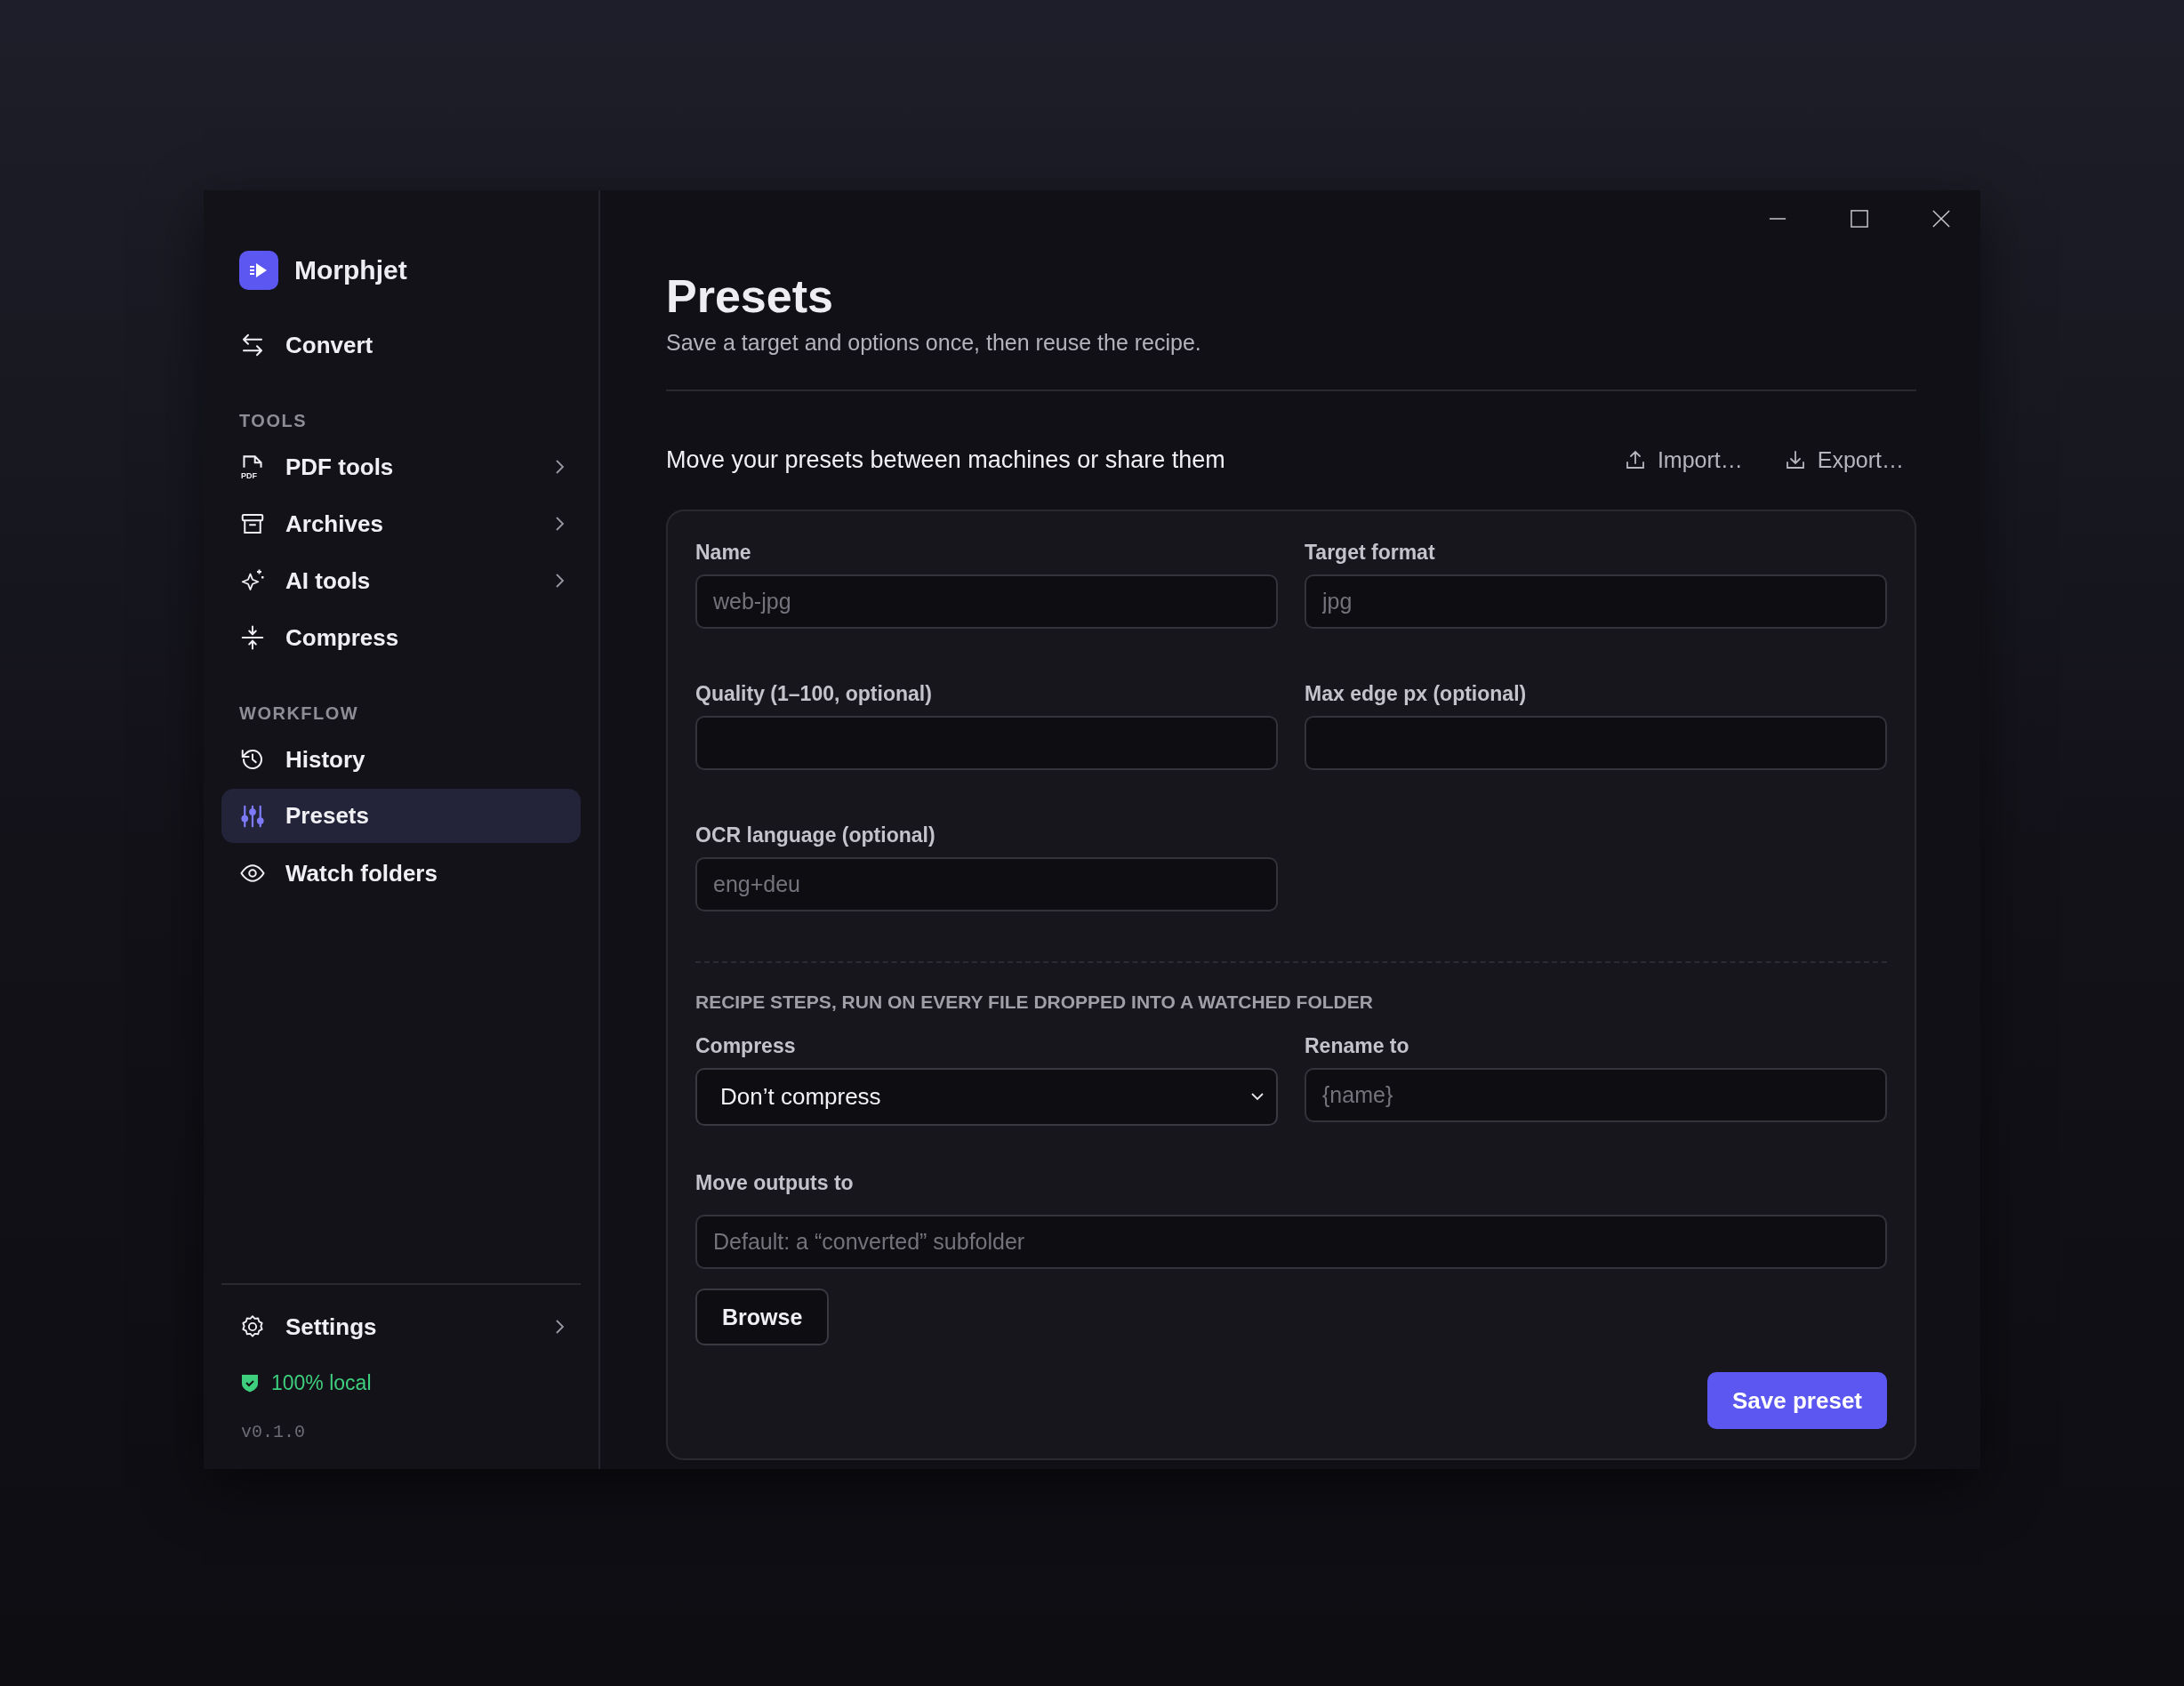 The width and height of the screenshot is (2184, 1686). What do you see at coordinates (762, 1317) in the screenshot?
I see `browse-button: Browse` at bounding box center [762, 1317].